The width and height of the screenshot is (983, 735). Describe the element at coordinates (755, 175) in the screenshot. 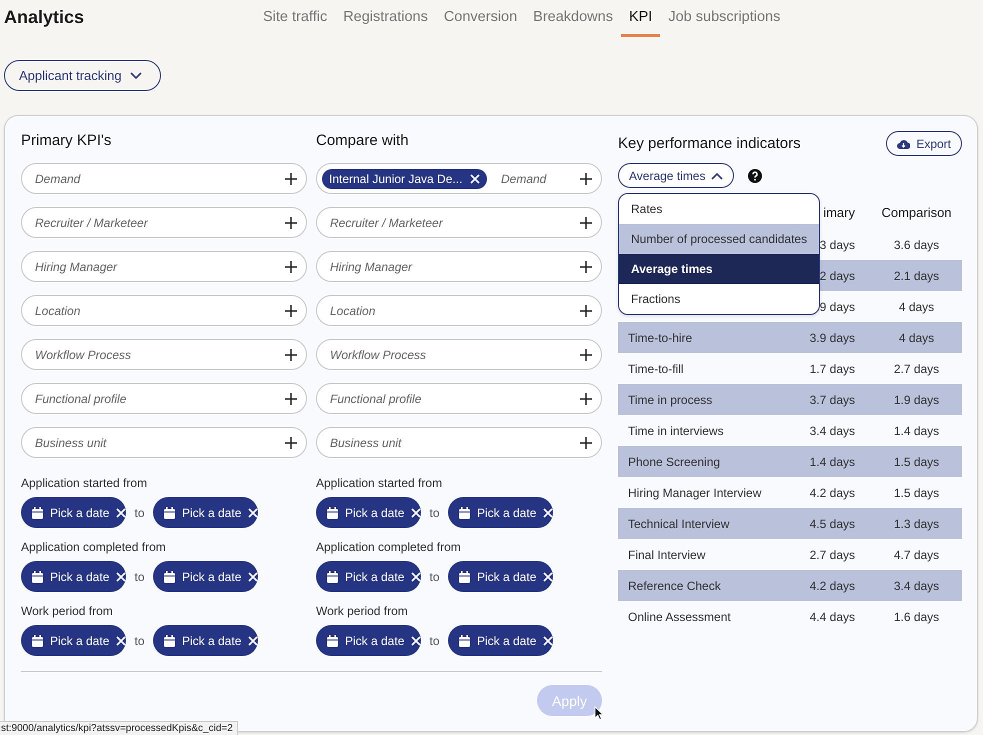

I see `help-icon` at that location.